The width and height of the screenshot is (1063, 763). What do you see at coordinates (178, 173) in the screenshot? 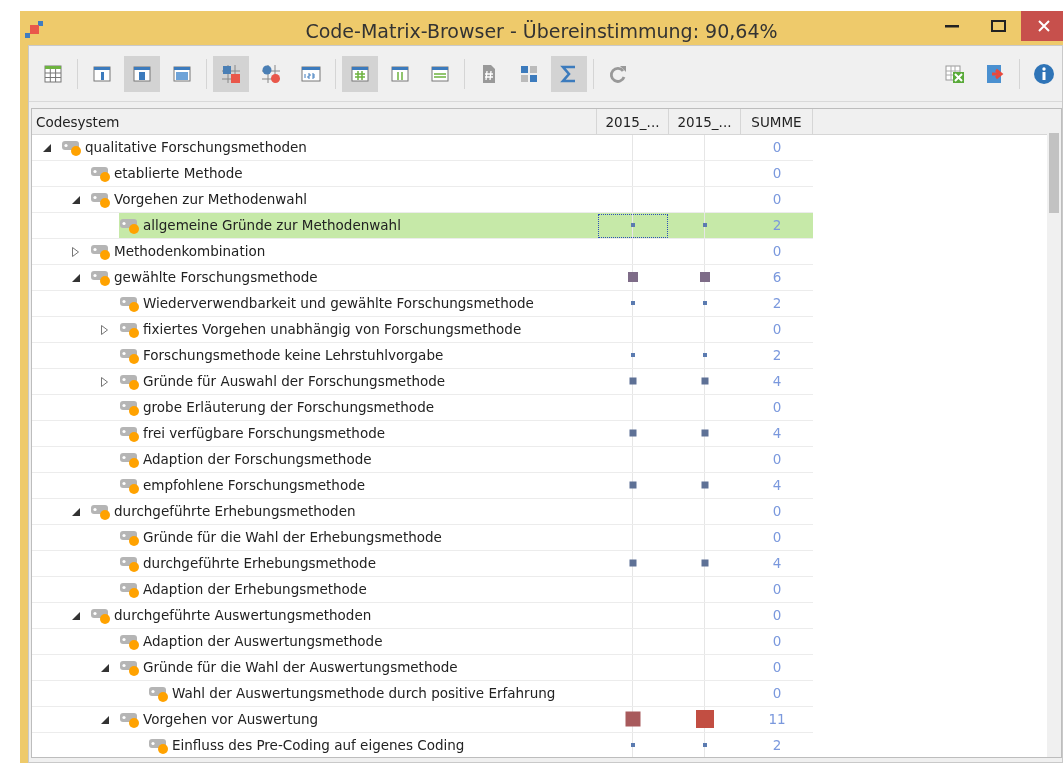
I see `code-label: etablierte Methode` at bounding box center [178, 173].